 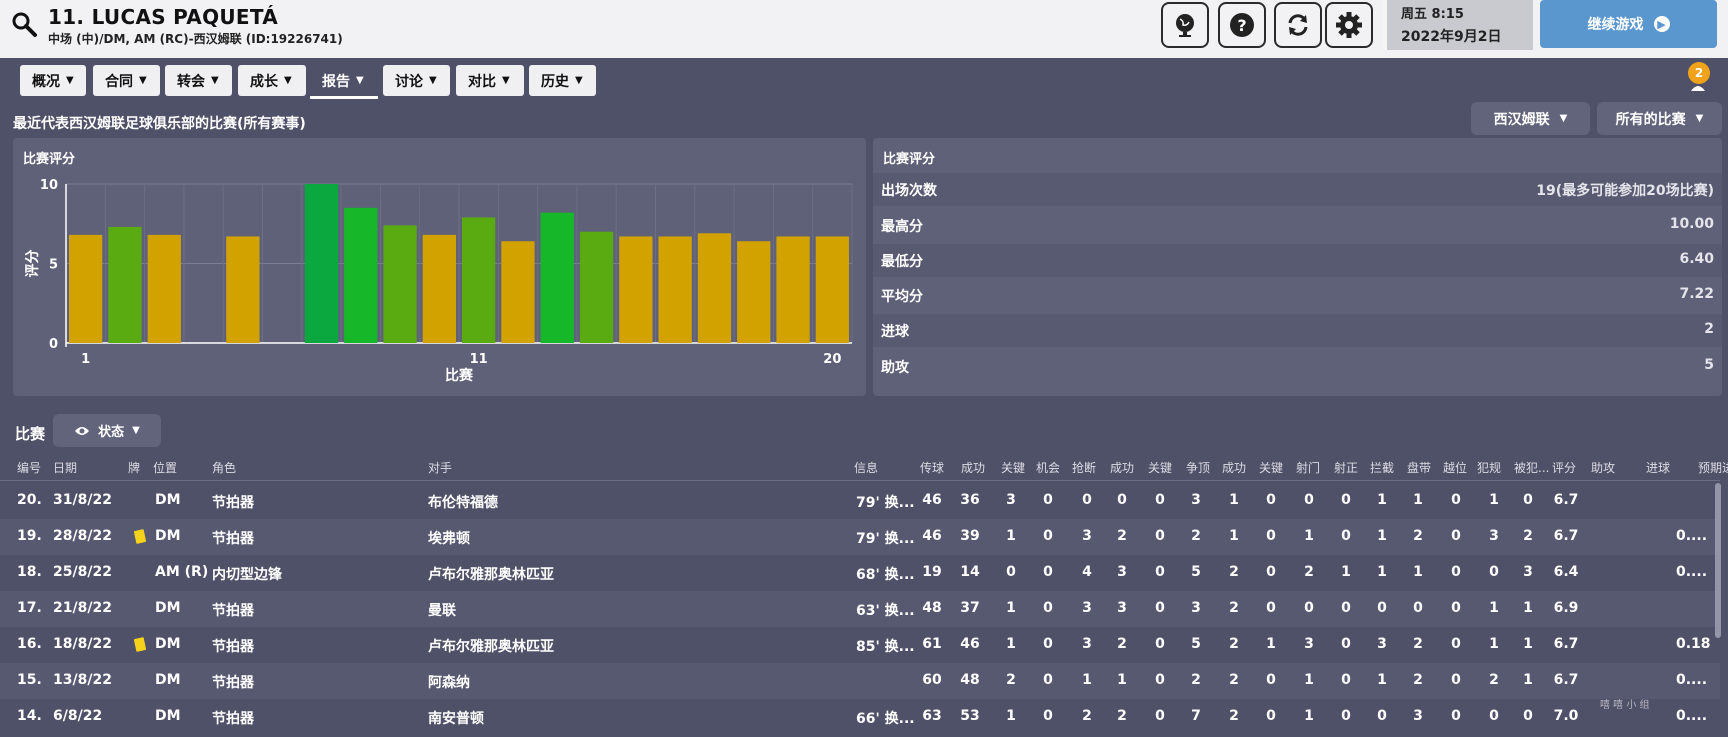 I want to click on col-shots-on-target-header: 射正, so click(x=1346, y=467).